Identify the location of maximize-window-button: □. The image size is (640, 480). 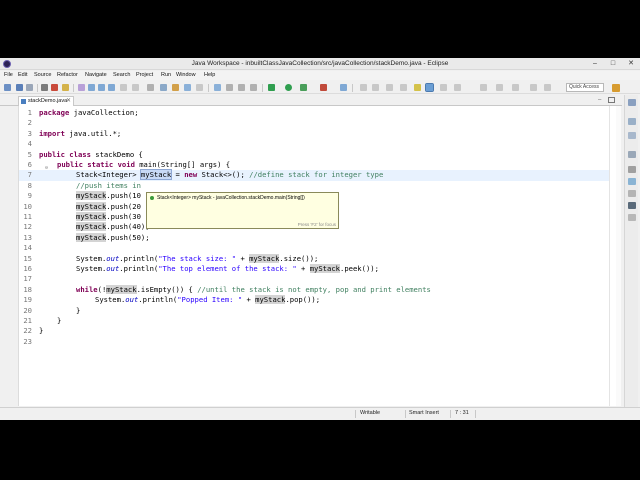
(613, 63).